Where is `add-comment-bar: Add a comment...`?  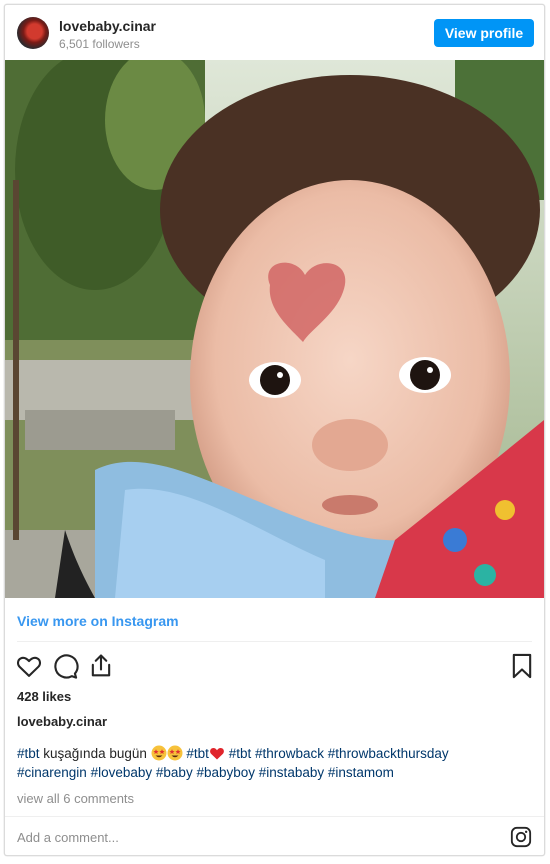 add-comment-bar: Add a comment... is located at coordinates (274, 835).